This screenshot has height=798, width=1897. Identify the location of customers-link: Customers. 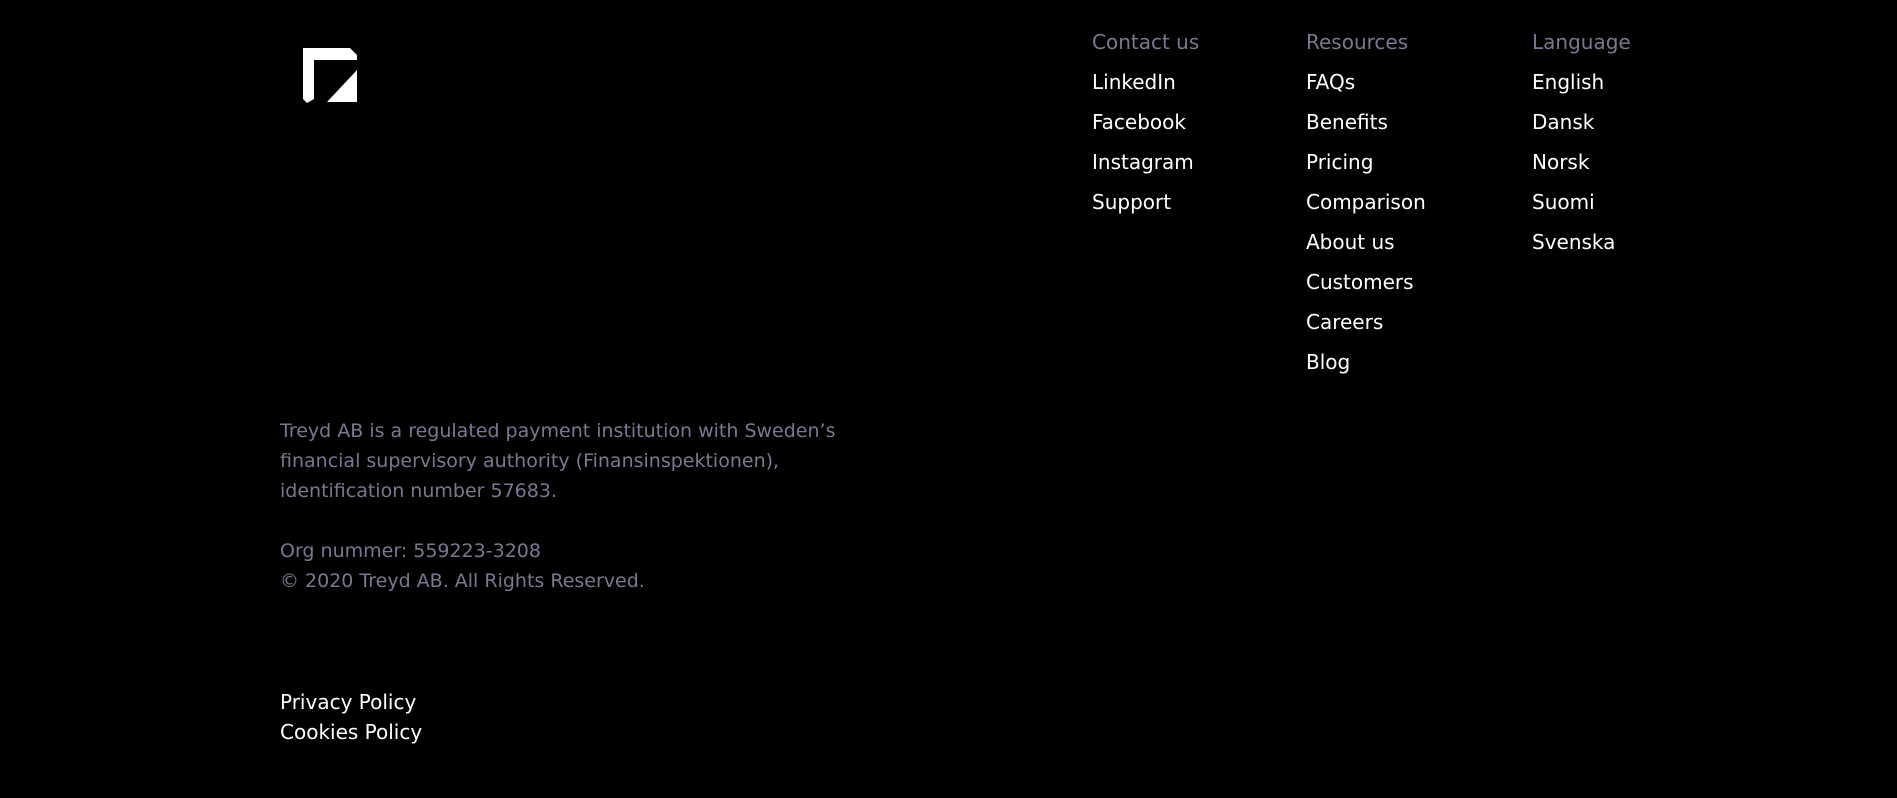
(1366, 288).